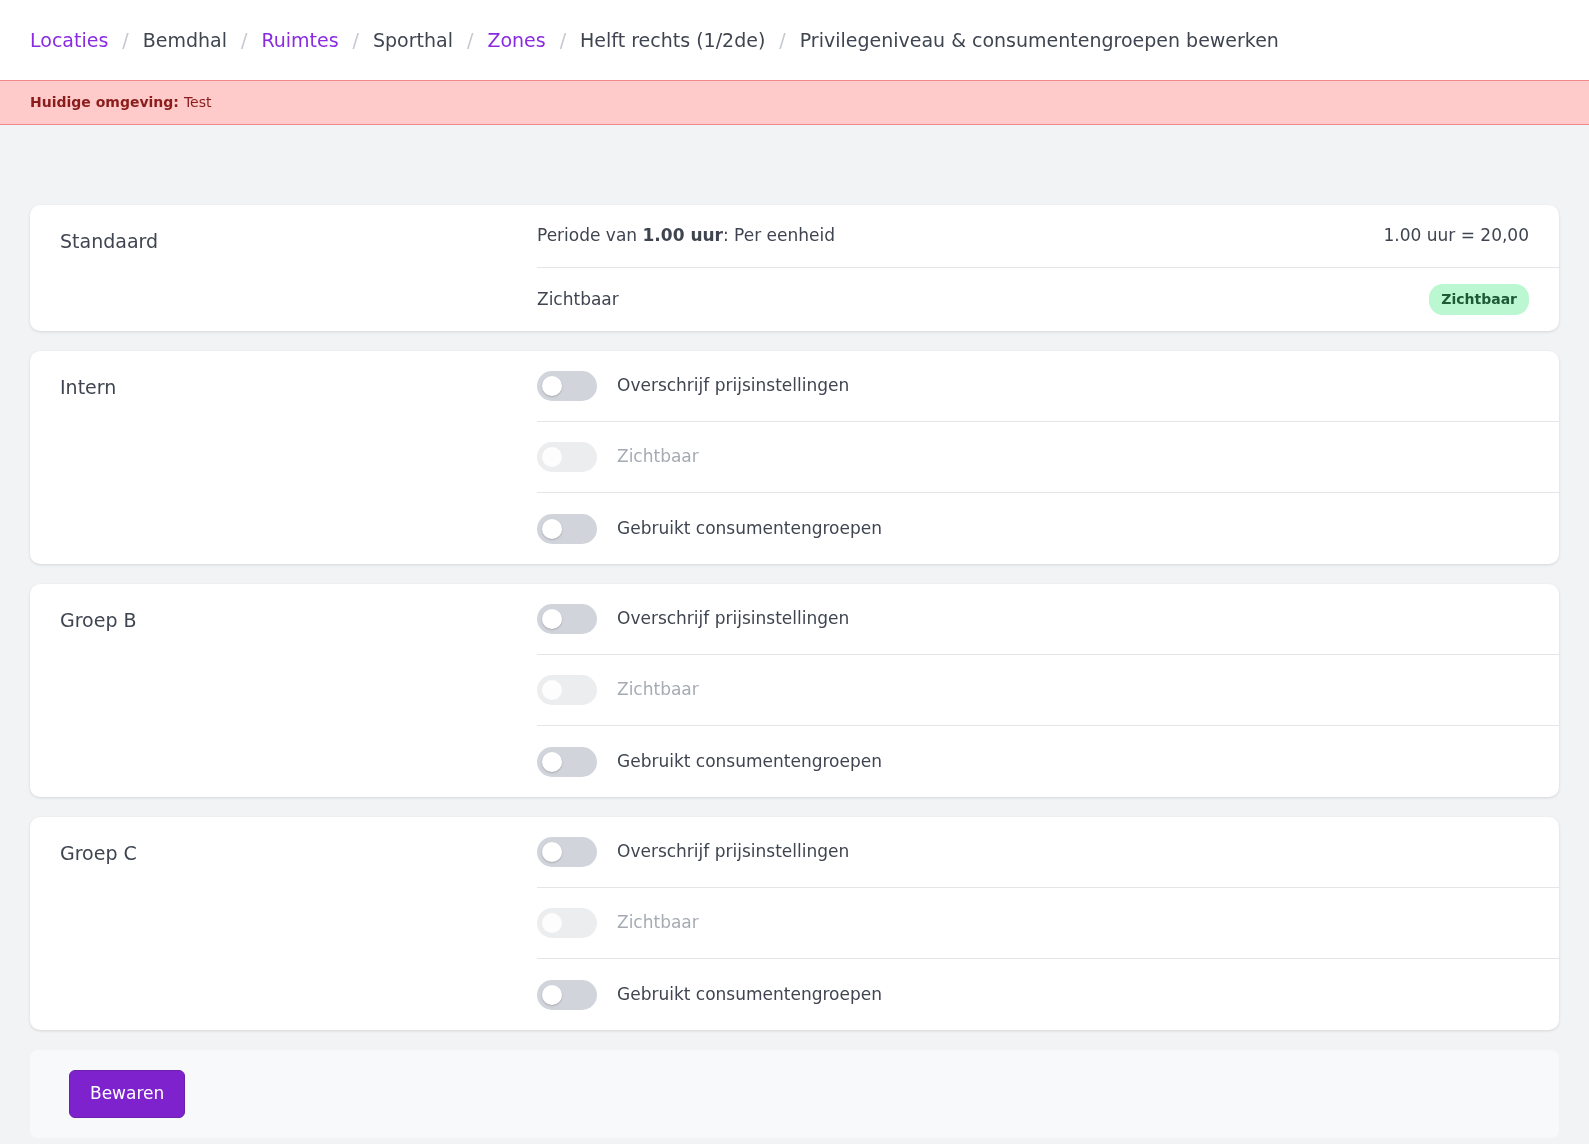 The height and width of the screenshot is (1144, 1589). What do you see at coordinates (109, 241) in the screenshot?
I see `card-title: Standaard` at bounding box center [109, 241].